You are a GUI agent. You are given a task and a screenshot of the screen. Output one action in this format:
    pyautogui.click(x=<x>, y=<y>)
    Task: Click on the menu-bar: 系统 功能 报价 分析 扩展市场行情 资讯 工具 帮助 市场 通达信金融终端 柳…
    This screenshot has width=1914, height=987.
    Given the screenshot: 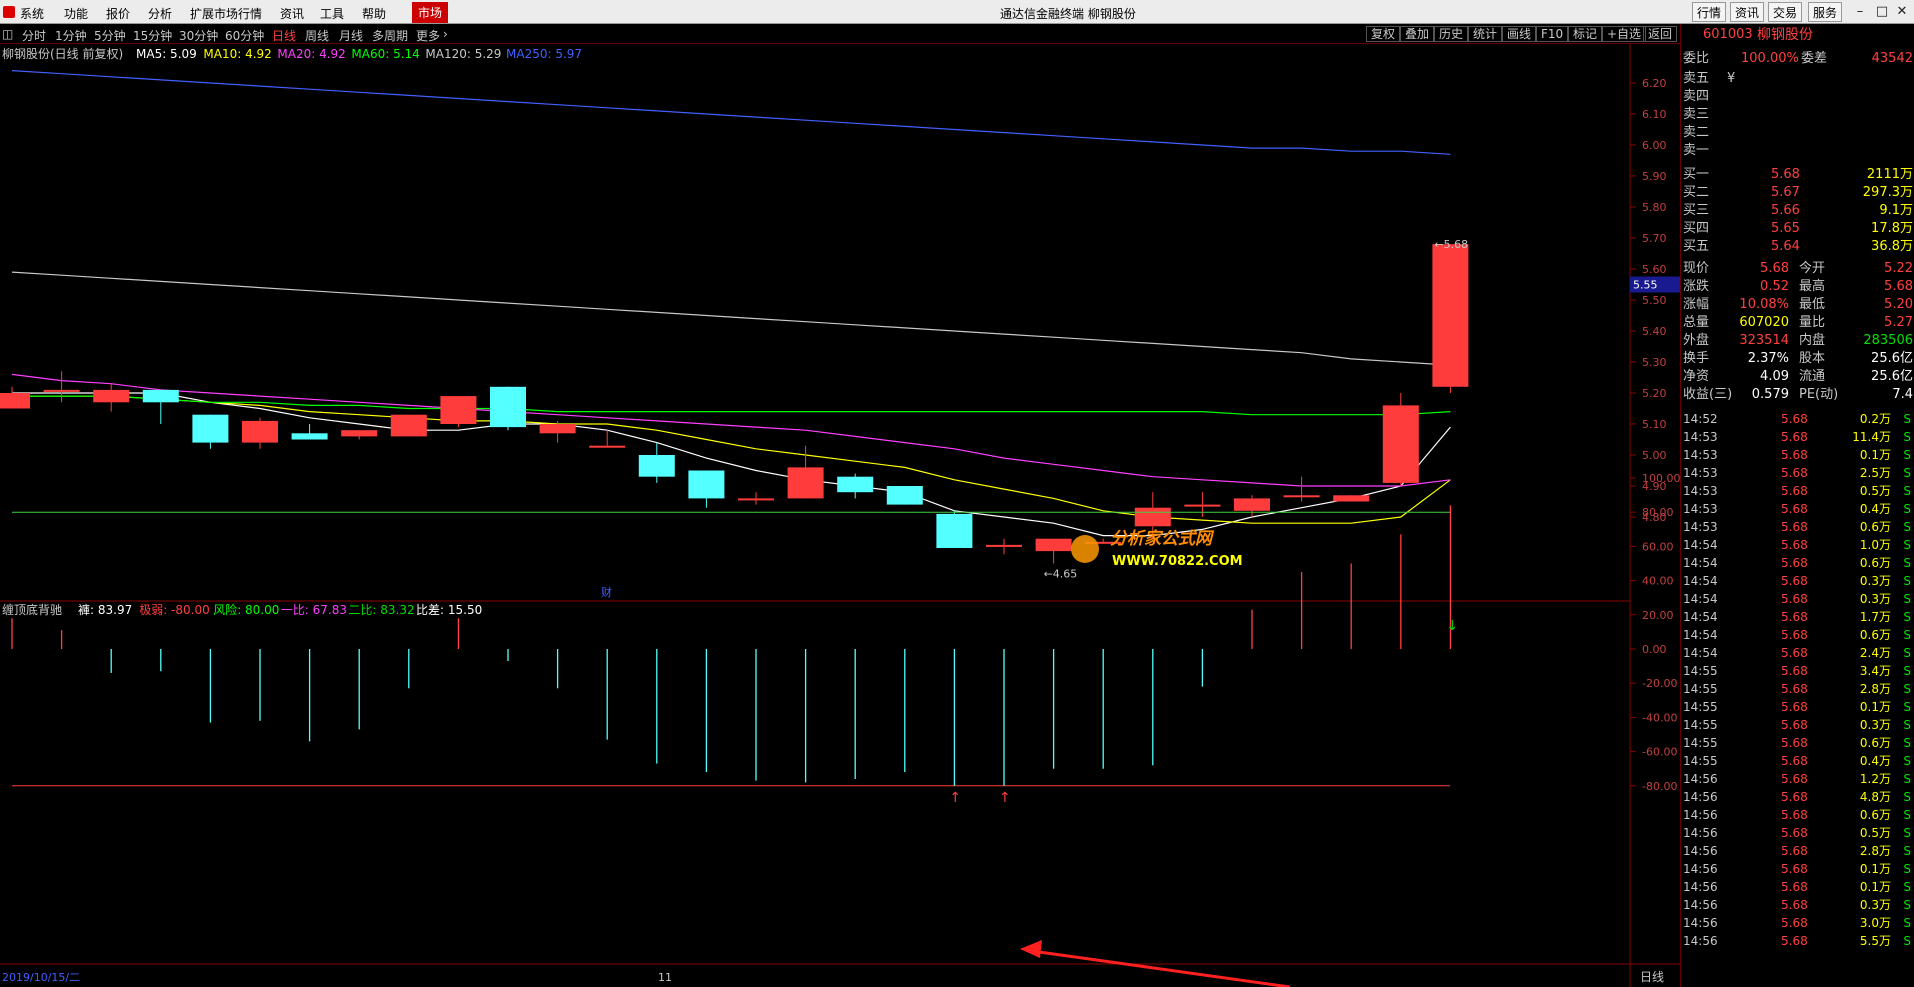 What is the action you would take?
    pyautogui.click(x=957, y=12)
    